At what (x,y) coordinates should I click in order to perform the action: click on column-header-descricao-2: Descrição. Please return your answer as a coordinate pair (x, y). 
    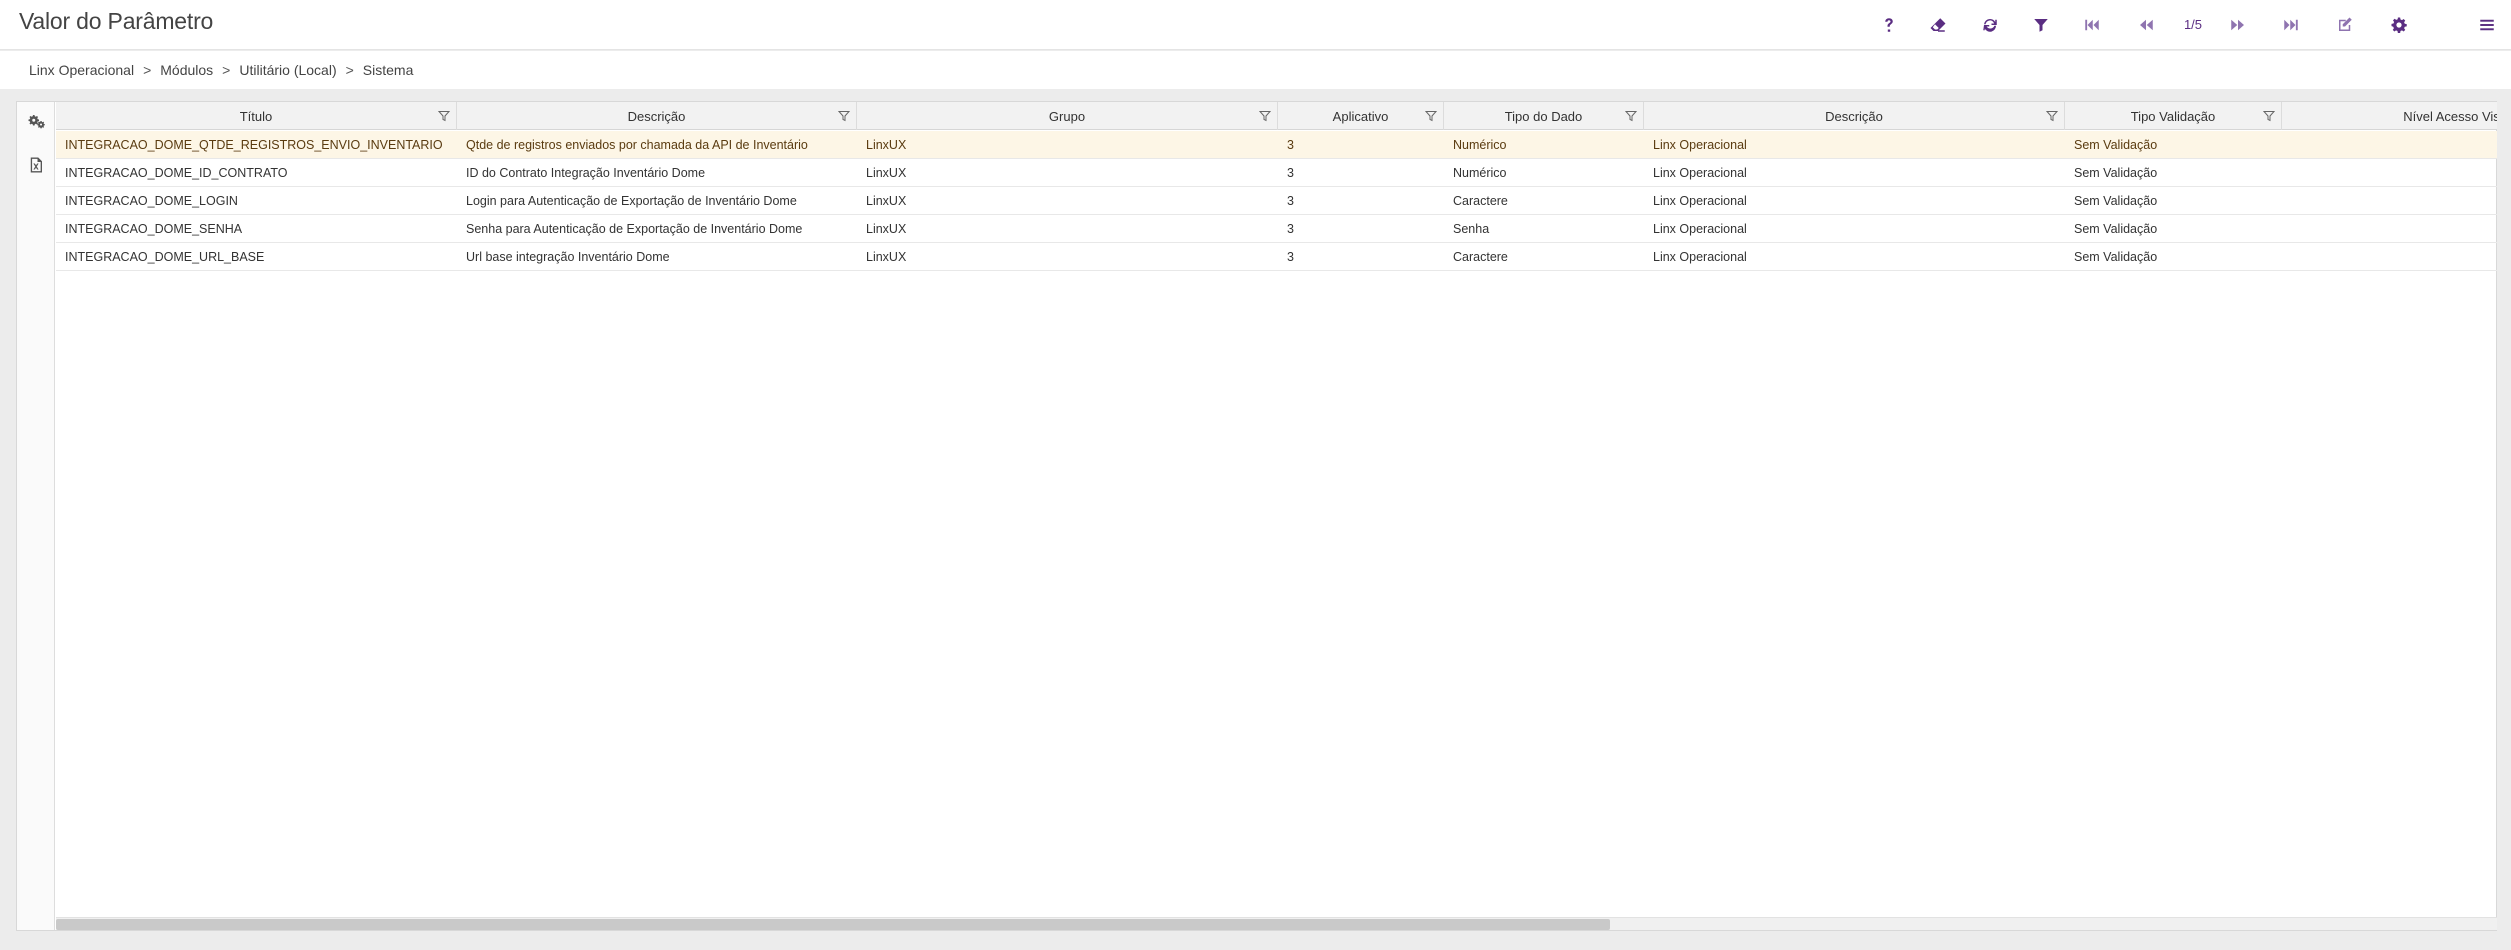
    Looking at the image, I should click on (1854, 116).